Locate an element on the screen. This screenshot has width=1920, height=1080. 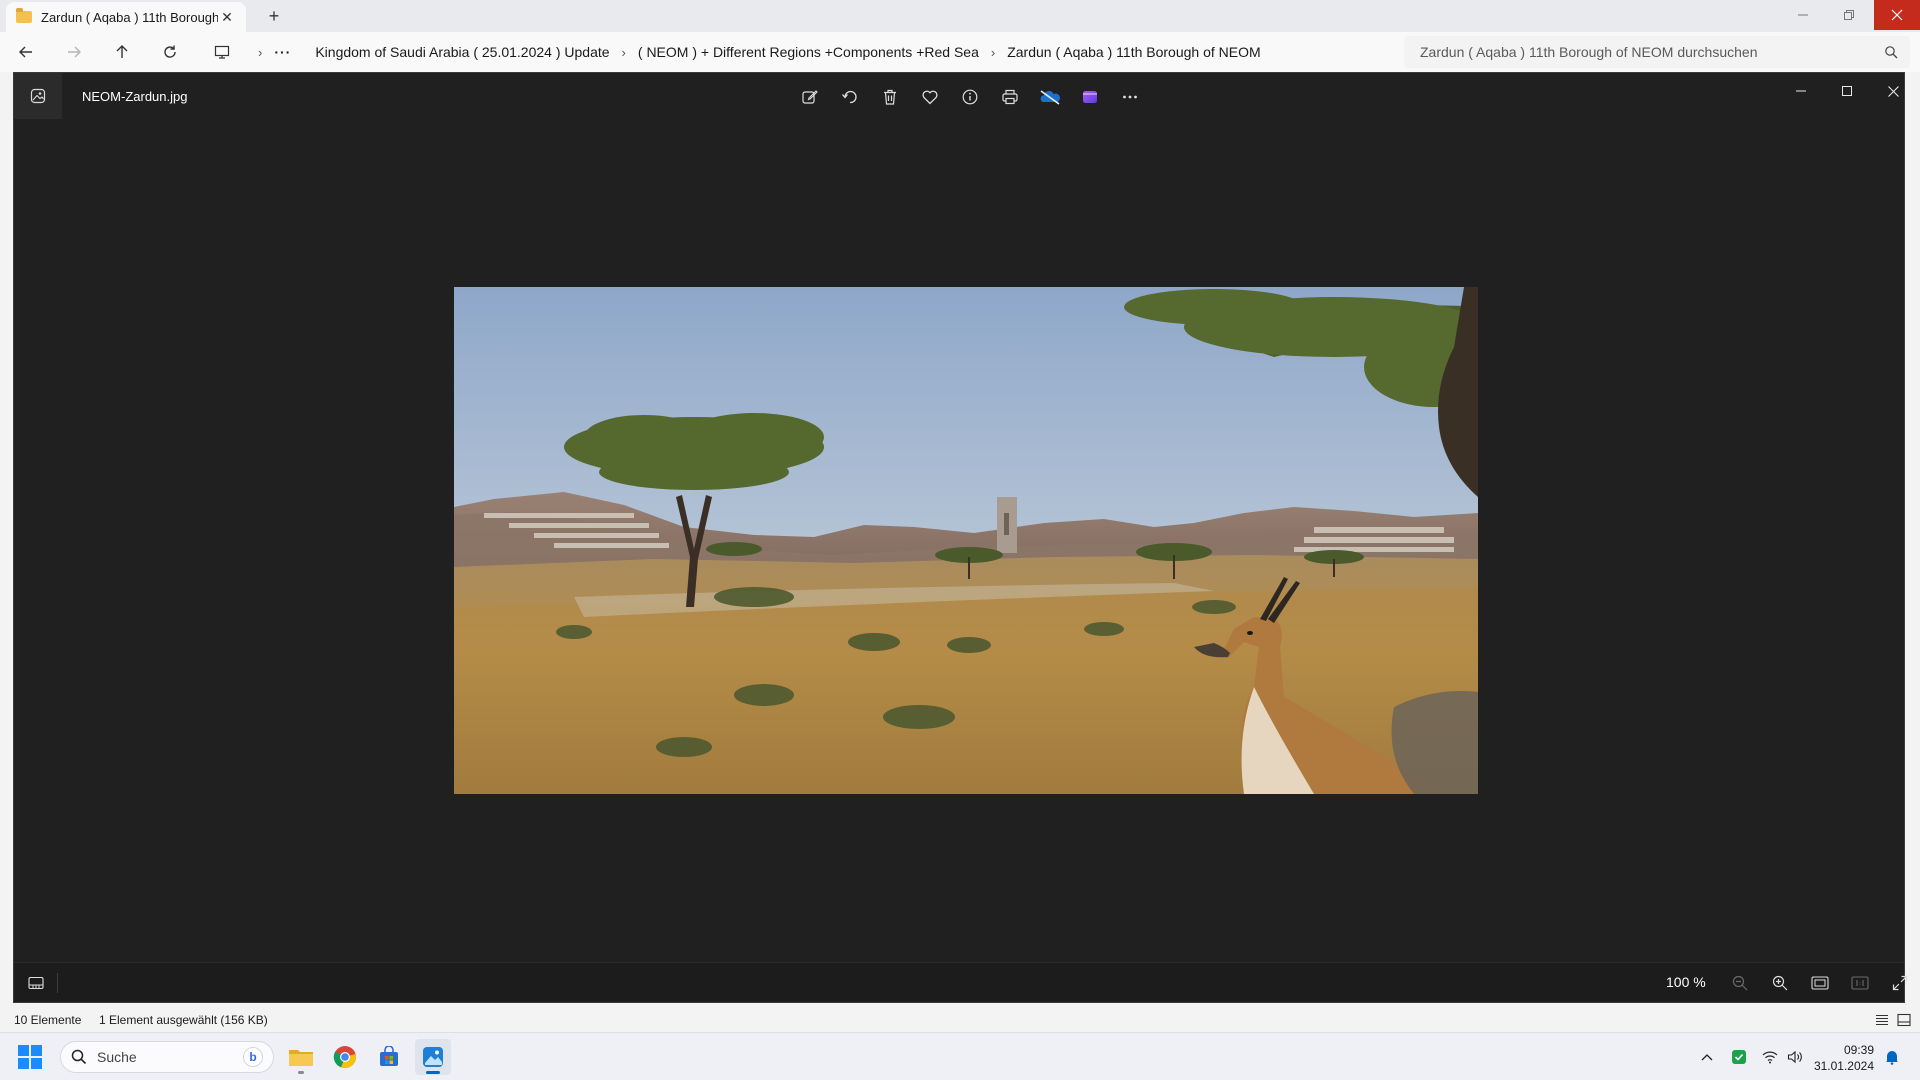
fit-to-window-icon is located at coordinates (1820, 983).